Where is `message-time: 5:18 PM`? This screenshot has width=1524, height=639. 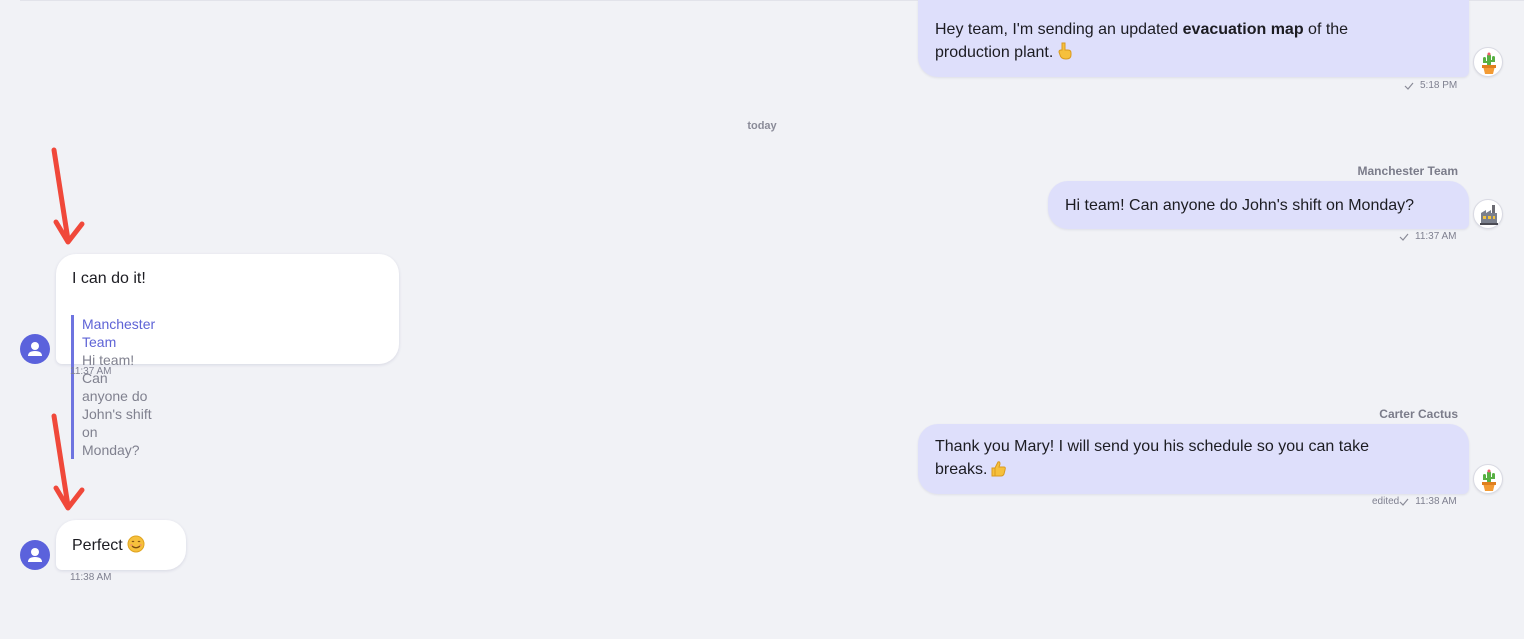
message-time: 5:18 PM is located at coordinates (1439, 85).